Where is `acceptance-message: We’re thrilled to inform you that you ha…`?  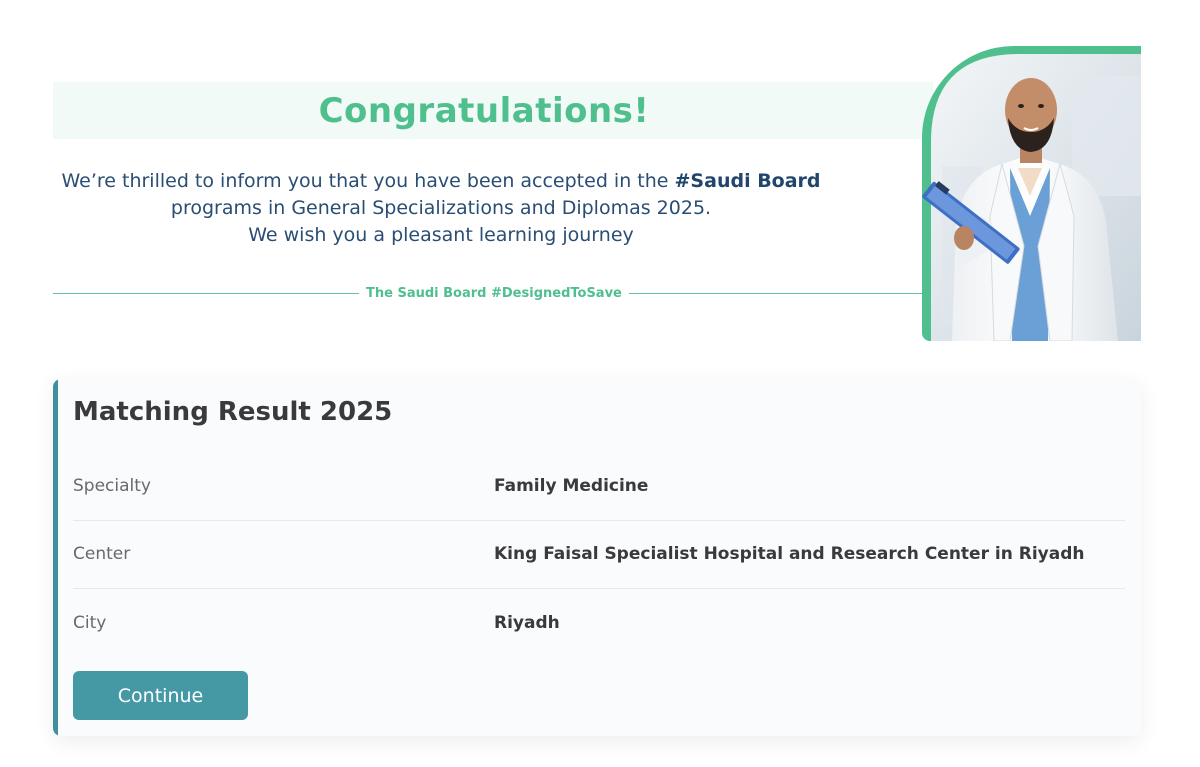 acceptance-message: We’re thrilled to inform you that you ha… is located at coordinates (441, 208).